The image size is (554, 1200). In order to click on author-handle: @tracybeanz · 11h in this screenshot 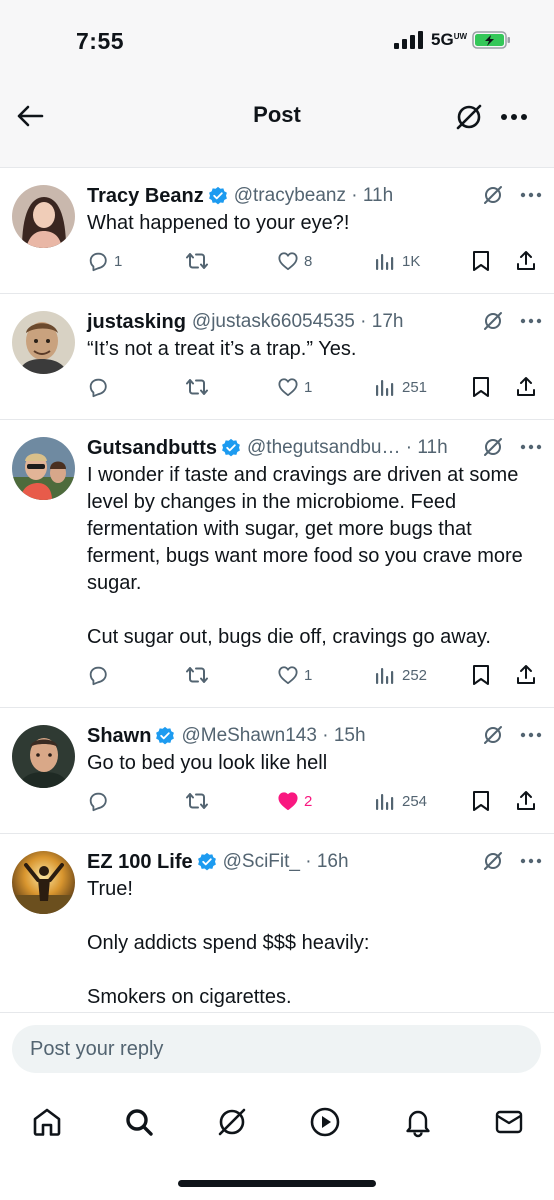, I will do `click(313, 196)`.